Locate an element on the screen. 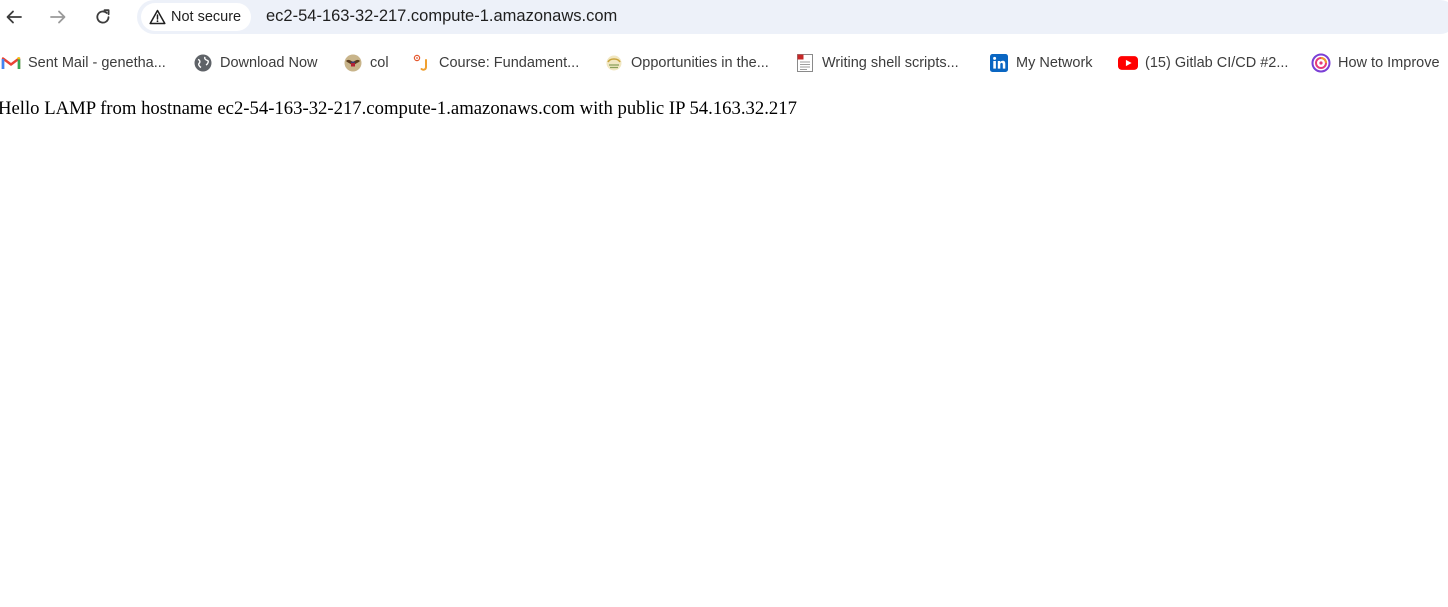  bookmark-label: How to Improve is located at coordinates (1389, 63).